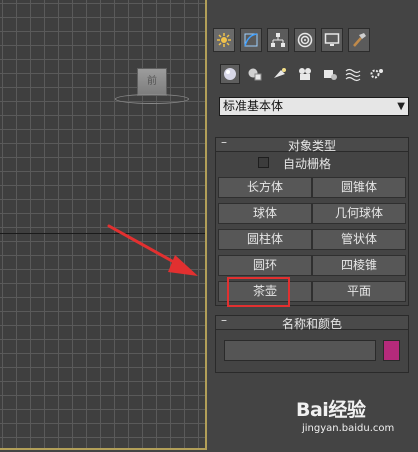  I want to click on autogrid-checkbox, so click(263, 162).